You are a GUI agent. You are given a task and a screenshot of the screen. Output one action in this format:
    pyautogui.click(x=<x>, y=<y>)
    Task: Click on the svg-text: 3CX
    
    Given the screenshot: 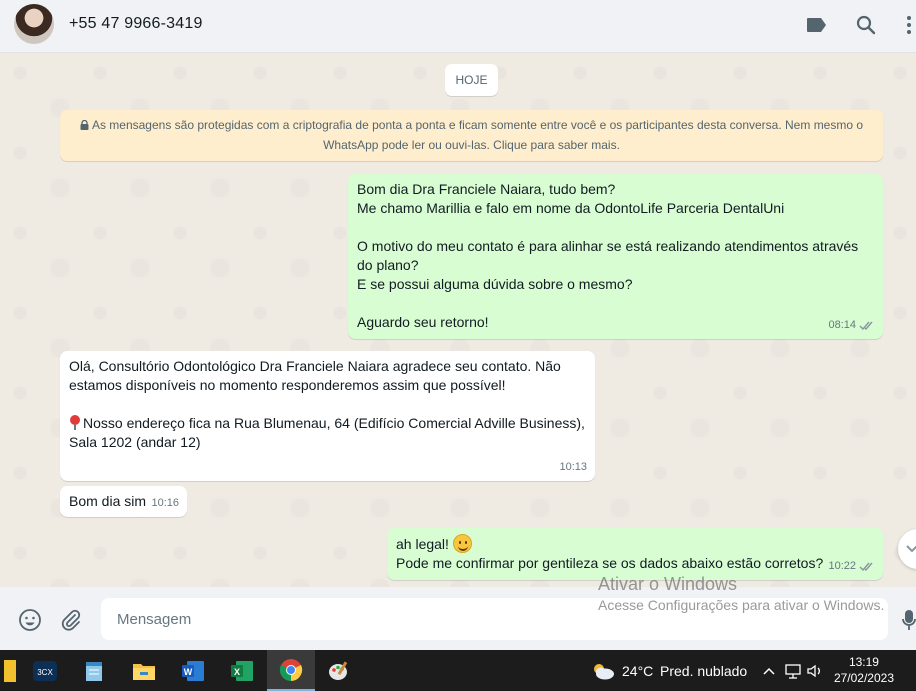 What is the action you would take?
    pyautogui.click(x=45, y=672)
    